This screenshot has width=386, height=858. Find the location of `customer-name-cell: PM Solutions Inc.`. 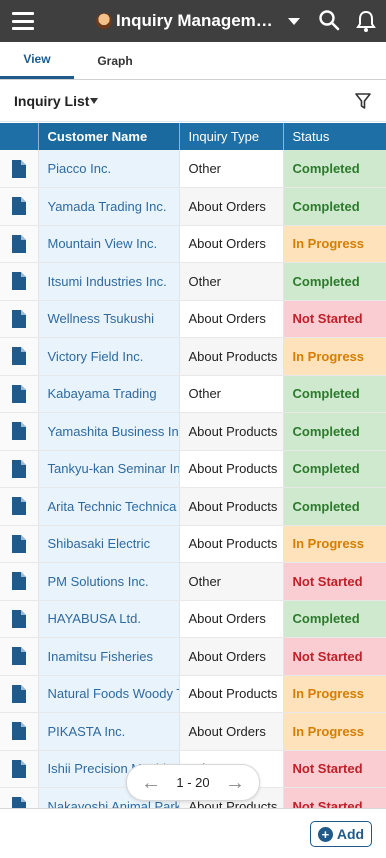

customer-name-cell: PM Solutions Inc. is located at coordinates (109, 581).